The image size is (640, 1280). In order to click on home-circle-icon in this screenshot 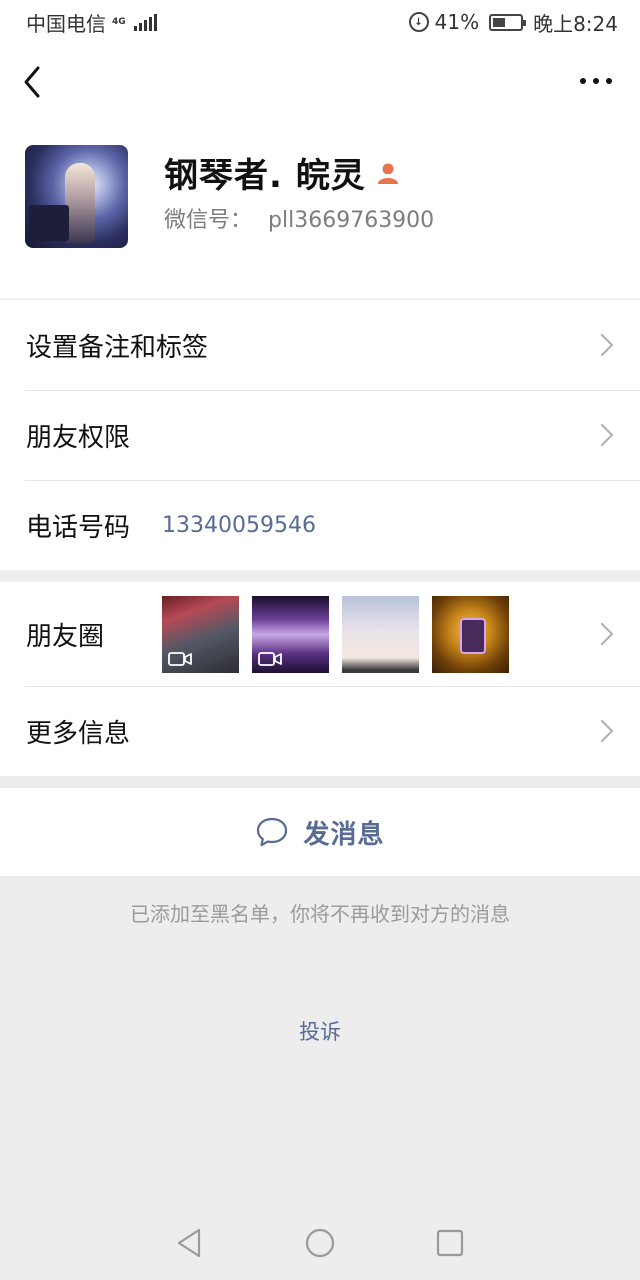, I will do `click(320, 1243)`.